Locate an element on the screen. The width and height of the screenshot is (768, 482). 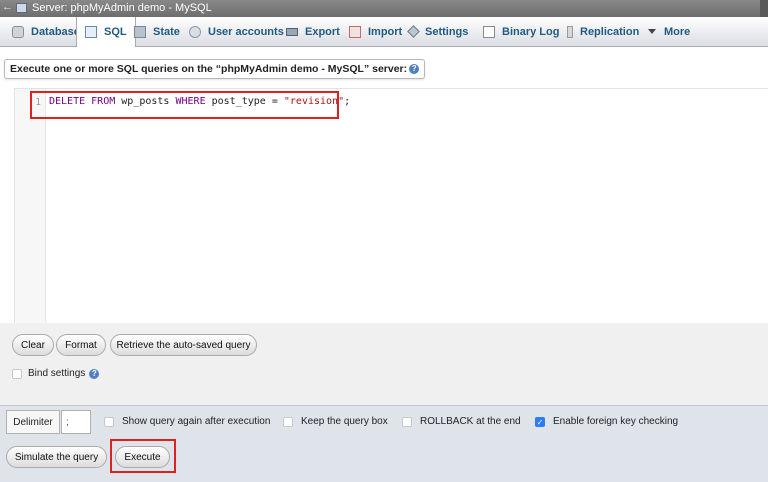
tab-export: Export is located at coordinates (313, 31).